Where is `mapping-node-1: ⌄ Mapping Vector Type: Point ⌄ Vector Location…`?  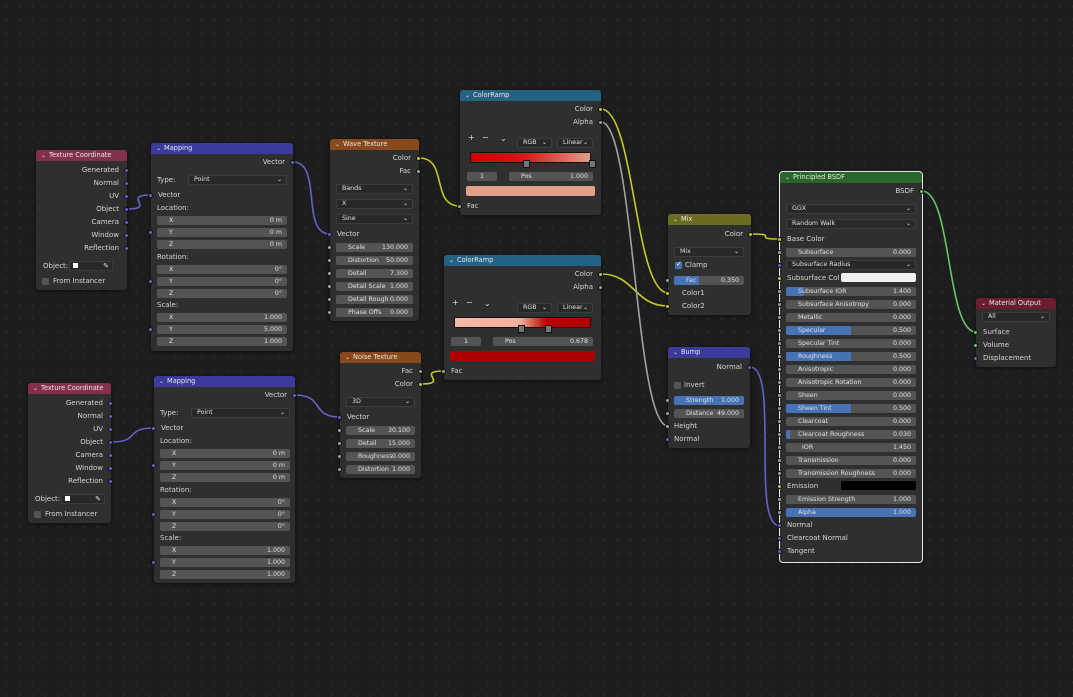 mapping-node-1: ⌄ Mapping Vector Type: Point ⌄ Vector Location… is located at coordinates (221, 247).